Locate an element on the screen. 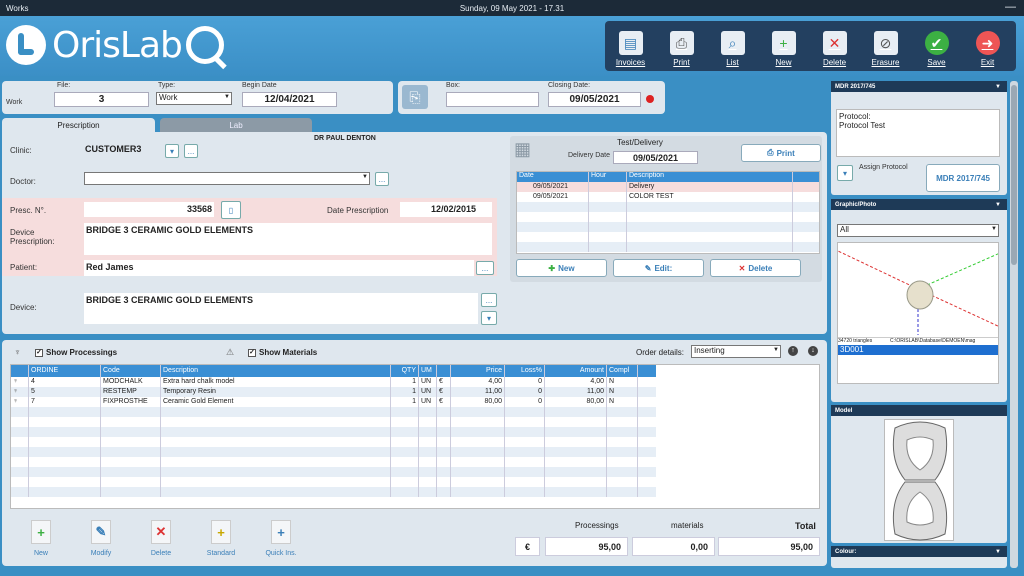  processing-column-header: Code is located at coordinates (131, 371).